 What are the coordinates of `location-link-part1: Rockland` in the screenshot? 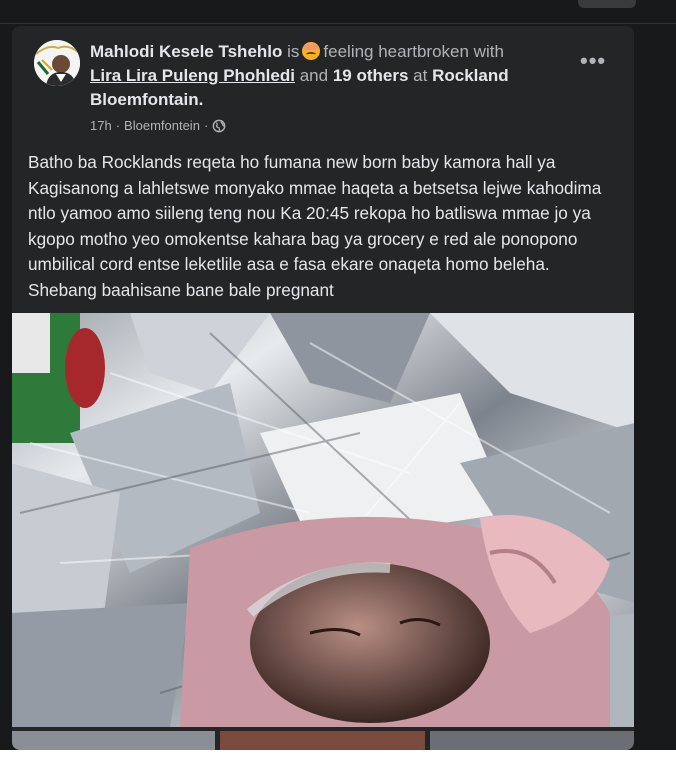 It's located at (470, 75).